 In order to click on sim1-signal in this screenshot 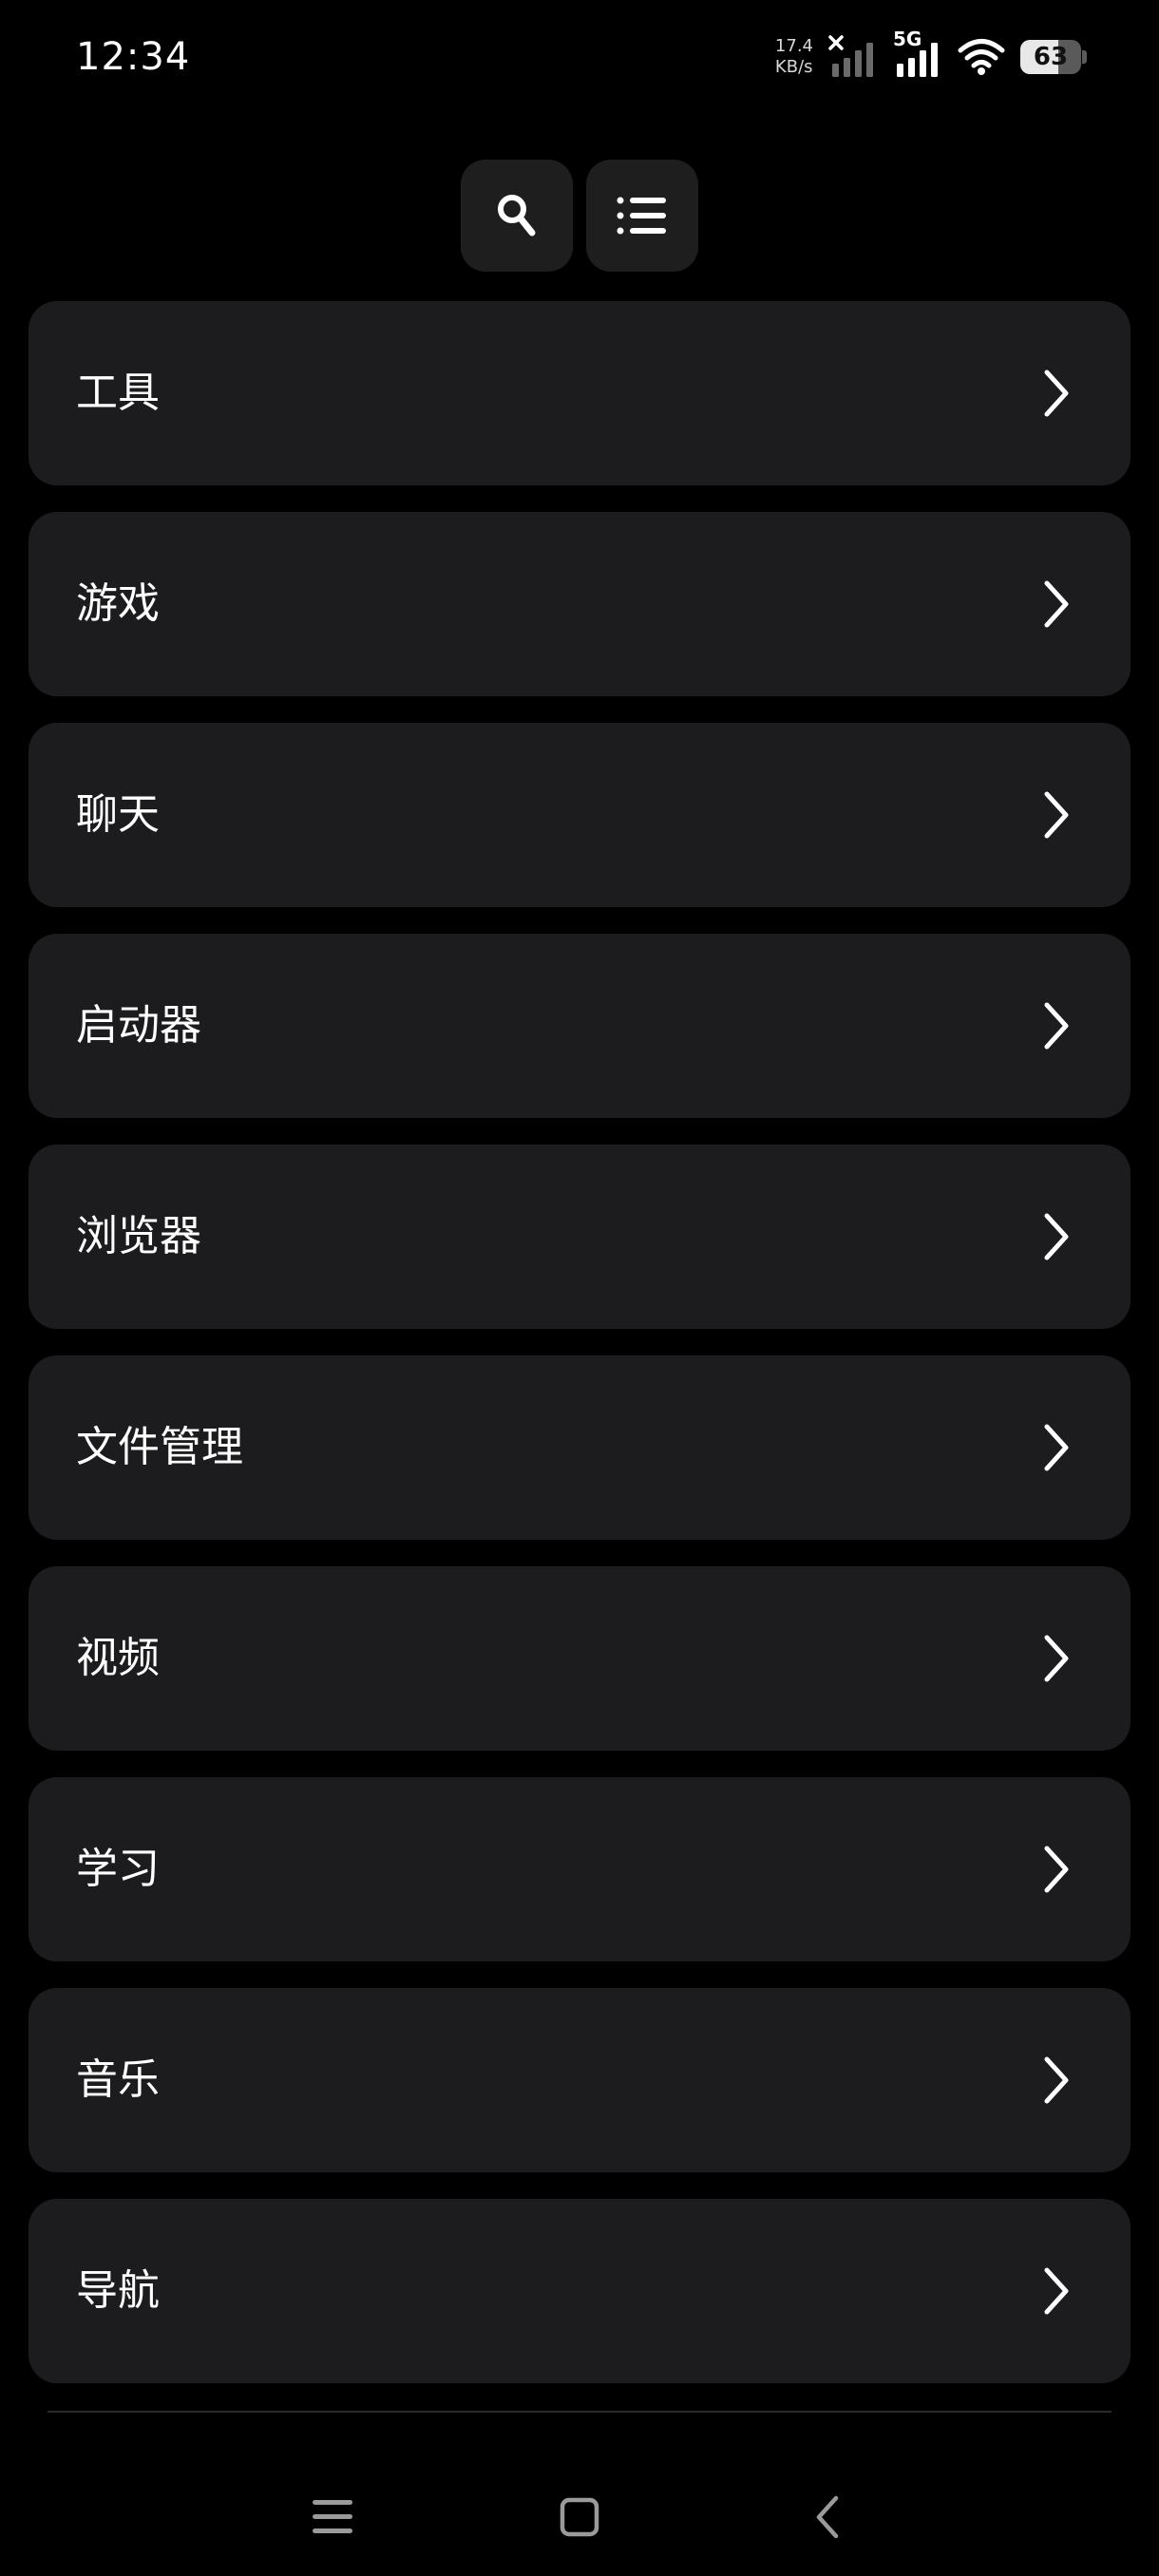, I will do `click(853, 57)`.